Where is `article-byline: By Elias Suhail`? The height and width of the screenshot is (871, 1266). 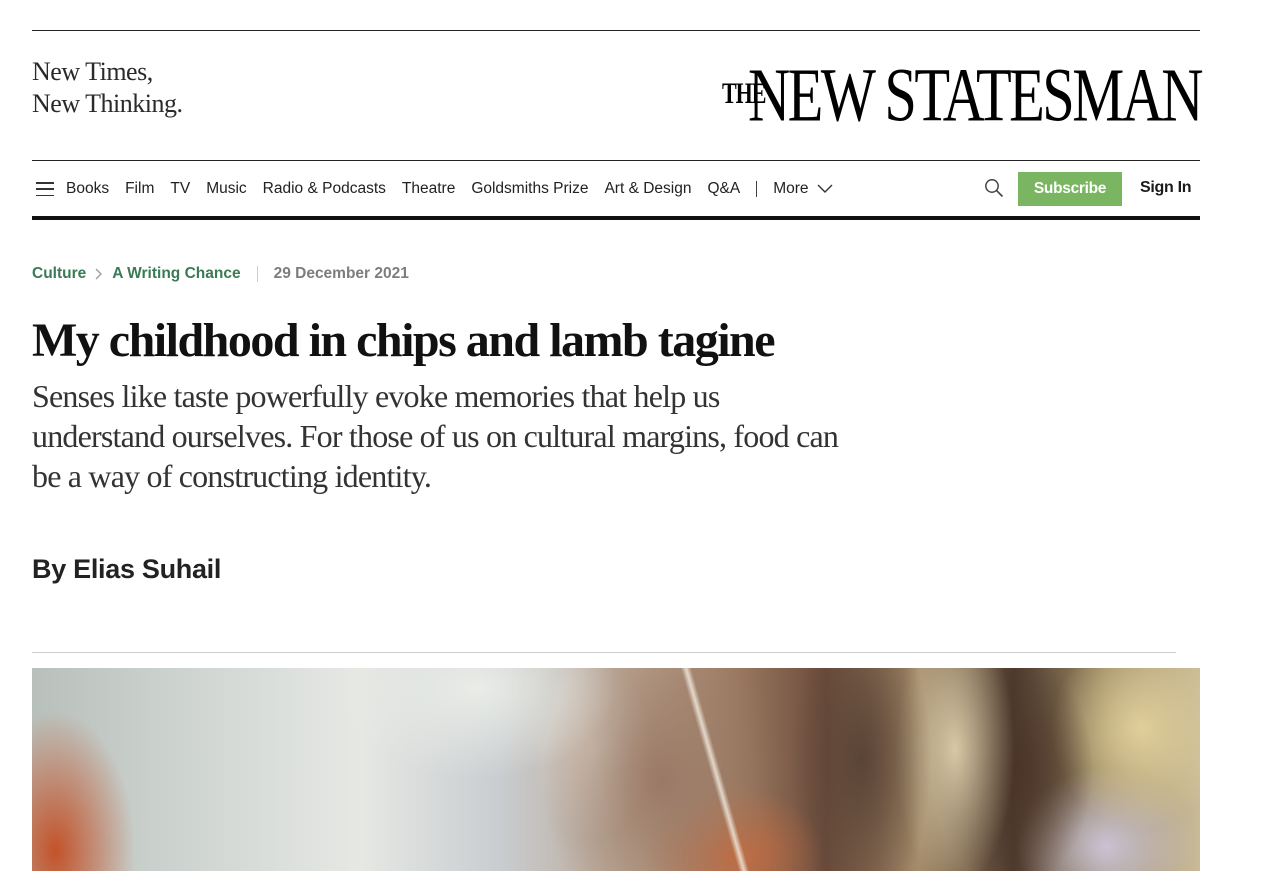
article-byline: By Elias Suhail is located at coordinates (126, 569).